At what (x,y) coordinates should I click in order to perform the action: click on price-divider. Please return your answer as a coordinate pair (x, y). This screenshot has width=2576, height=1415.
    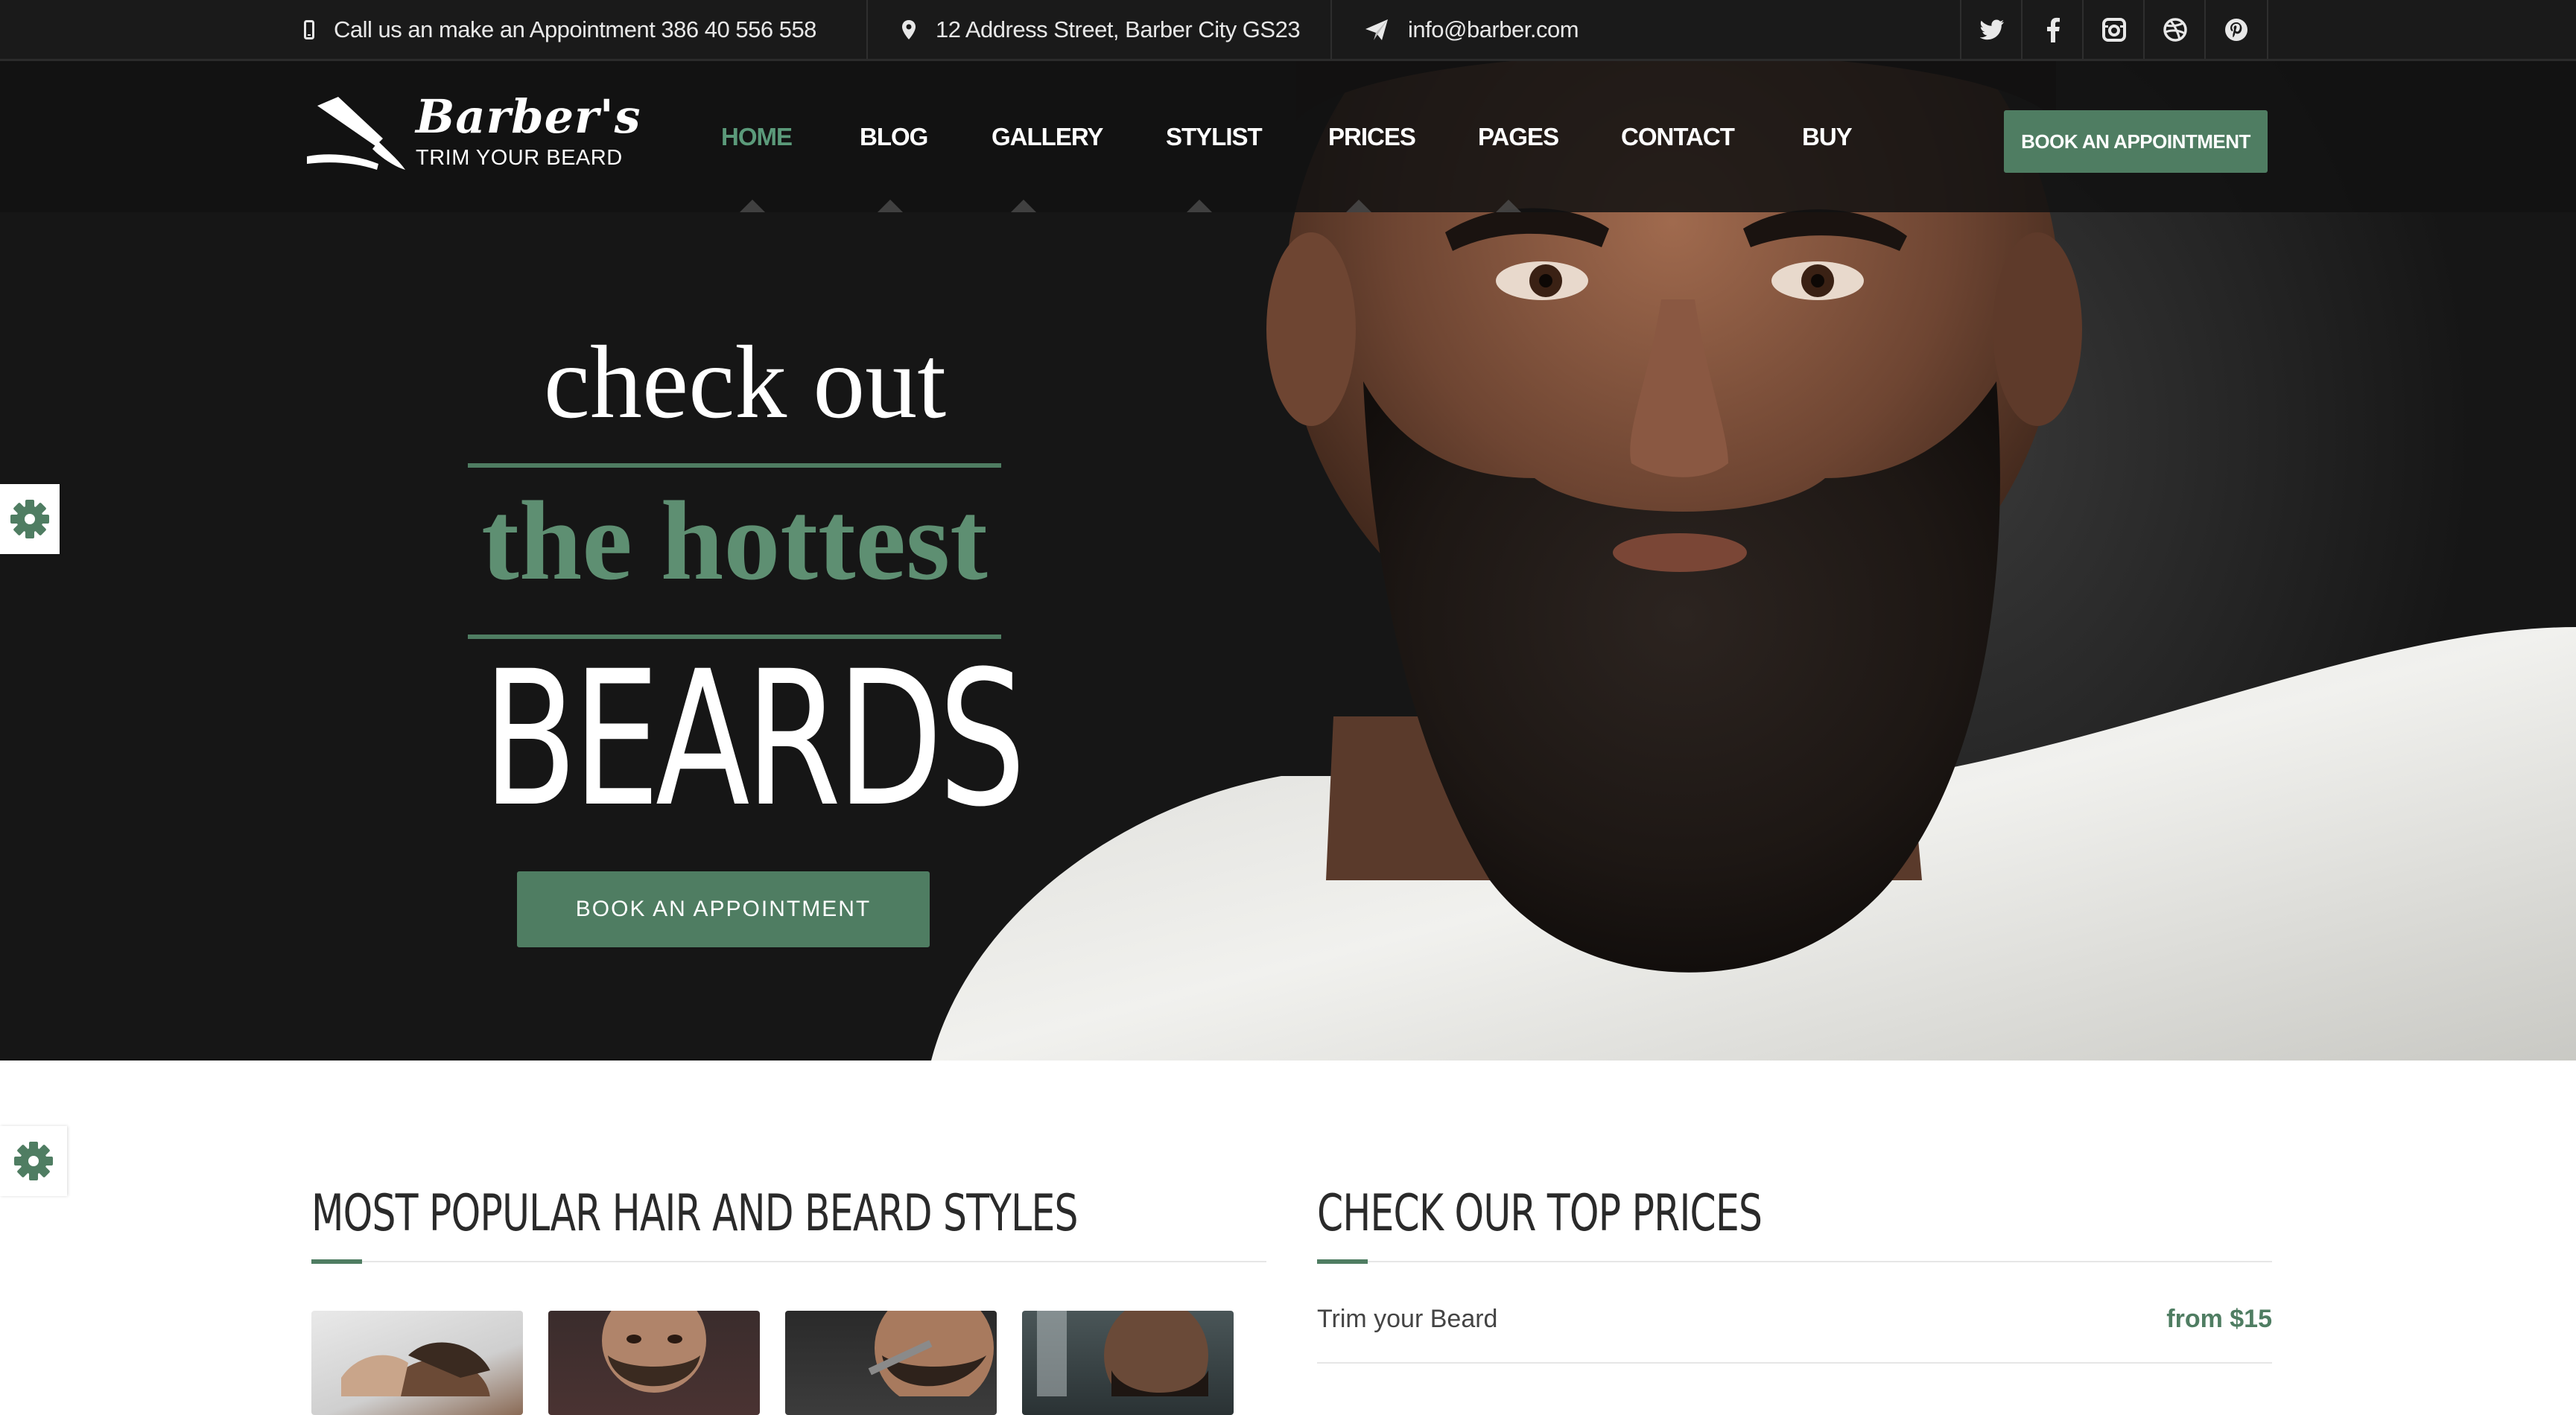
    Looking at the image, I should click on (1795, 1363).